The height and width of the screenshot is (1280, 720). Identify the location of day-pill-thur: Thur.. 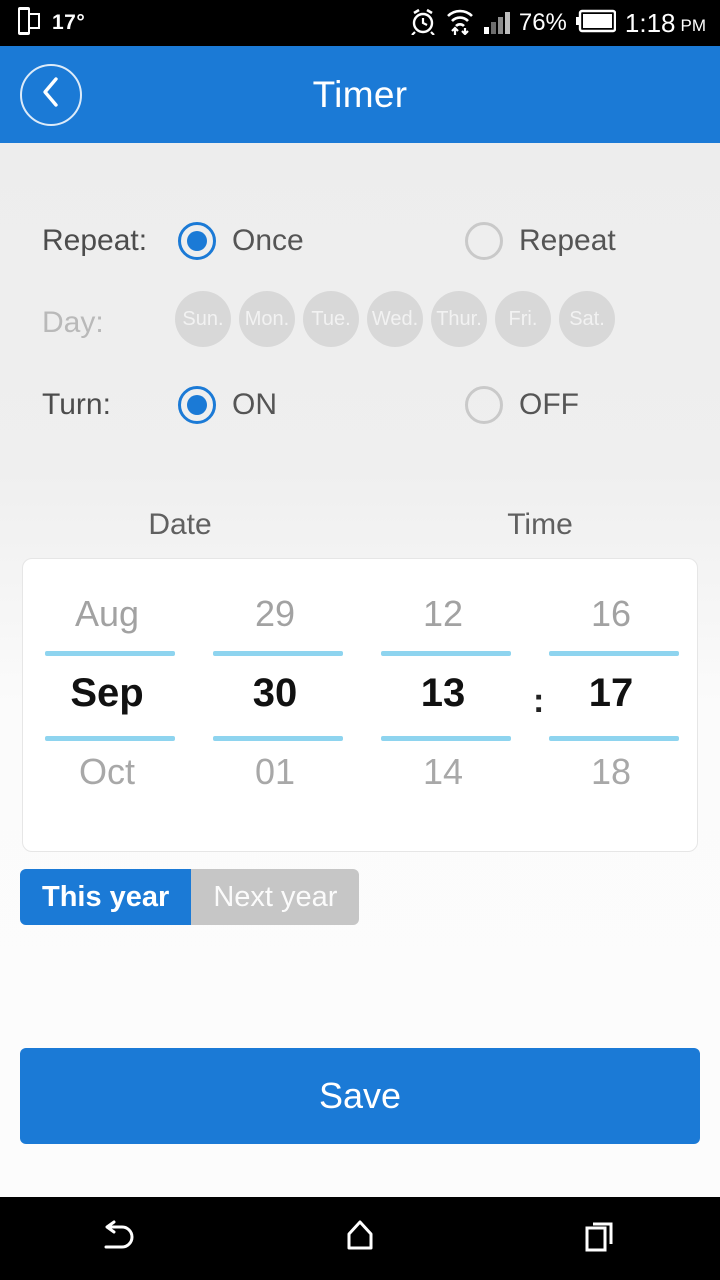
(459, 319).